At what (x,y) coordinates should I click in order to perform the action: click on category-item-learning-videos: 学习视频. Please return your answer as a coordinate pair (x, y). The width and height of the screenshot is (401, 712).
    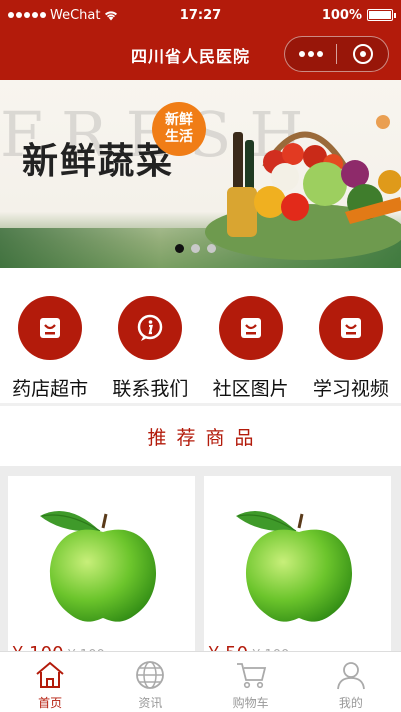
    Looking at the image, I should click on (351, 335).